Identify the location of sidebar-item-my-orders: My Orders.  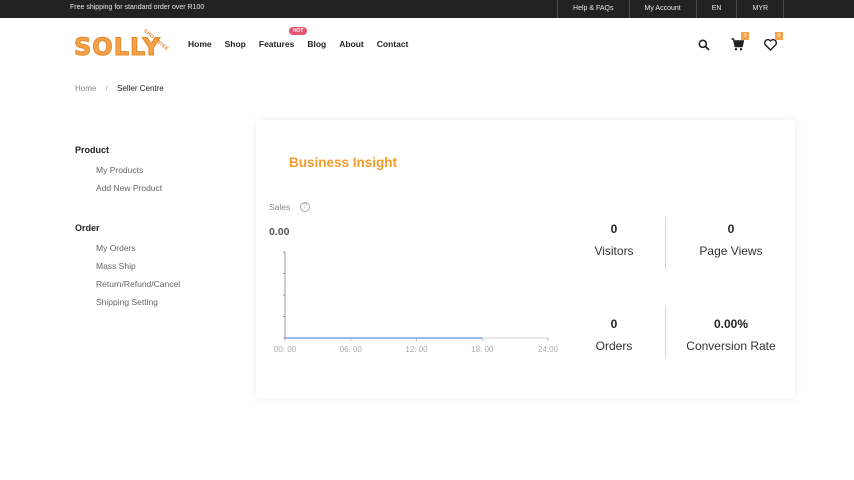
(165, 248).